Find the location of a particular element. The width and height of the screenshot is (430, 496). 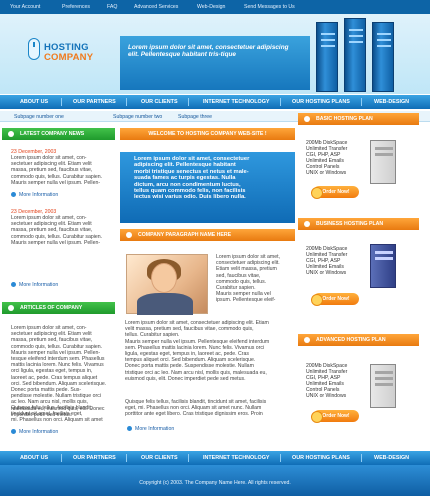

advanced-plan-header: ADVANCED HOSTING PLAN is located at coordinates (358, 340).